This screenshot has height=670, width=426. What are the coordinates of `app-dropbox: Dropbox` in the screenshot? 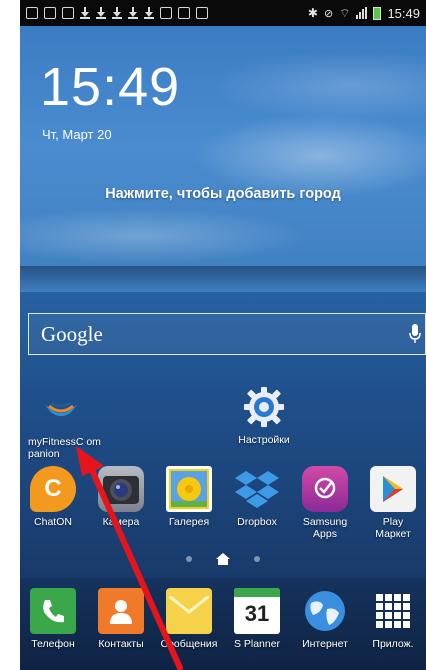 It's located at (257, 497).